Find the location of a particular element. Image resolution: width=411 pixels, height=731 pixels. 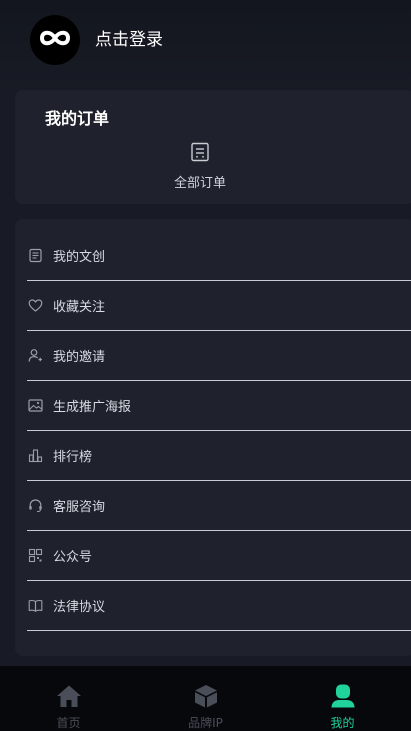

headset-icon is located at coordinates (35, 506).